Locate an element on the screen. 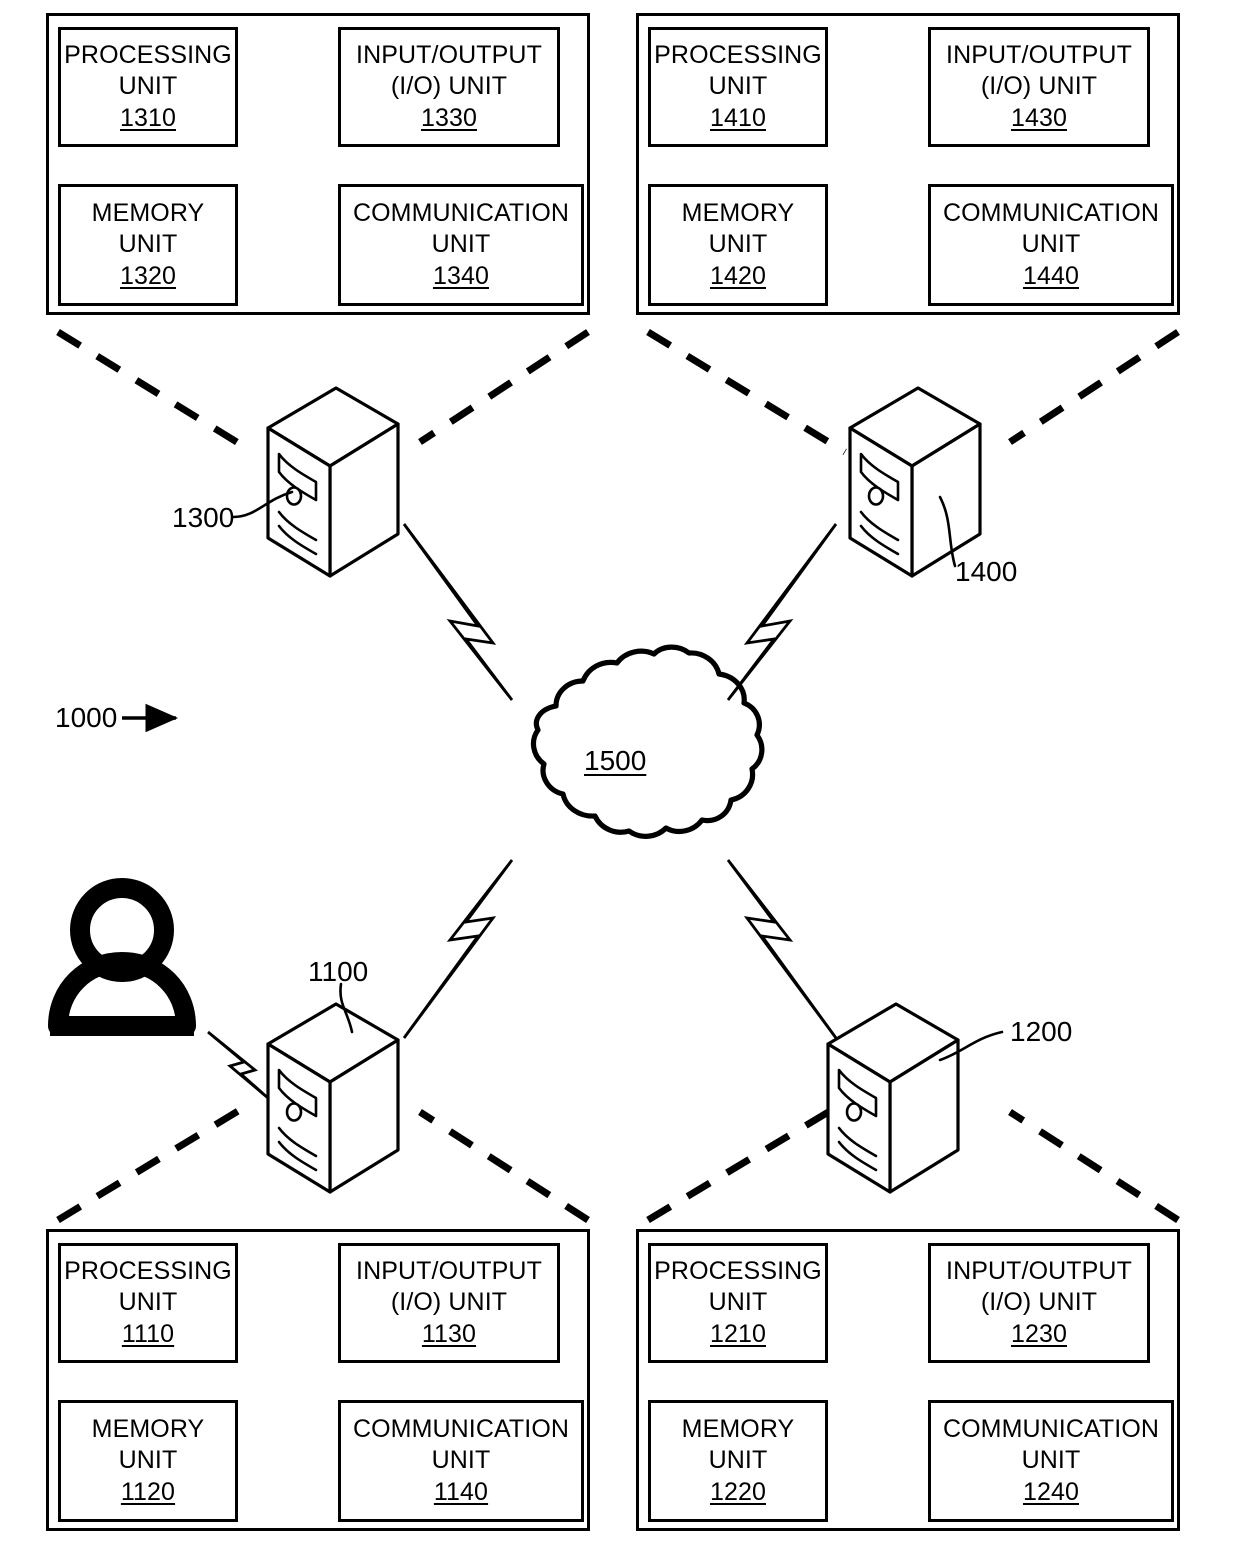 This screenshot has width=1240, height=1551. unit-reference-numeral: 1240 is located at coordinates (1050, 1492).